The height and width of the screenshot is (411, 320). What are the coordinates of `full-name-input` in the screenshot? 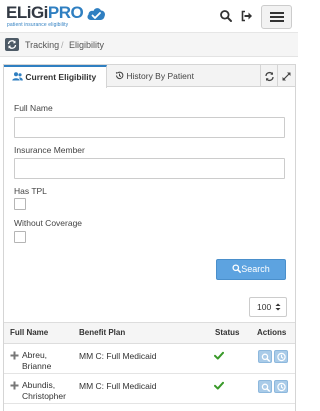 It's located at (149, 127).